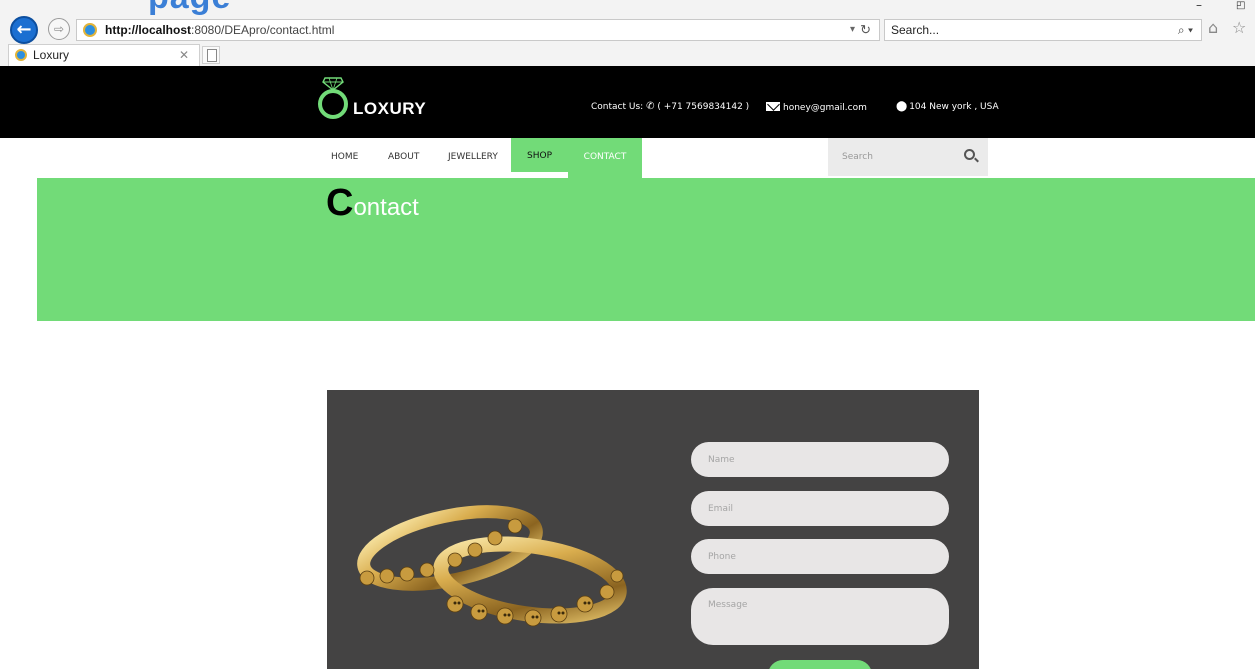 This screenshot has width=1255, height=669. I want to click on contact-phone: Contact Us: ✆ ( +71 7569834142 ), so click(670, 106).